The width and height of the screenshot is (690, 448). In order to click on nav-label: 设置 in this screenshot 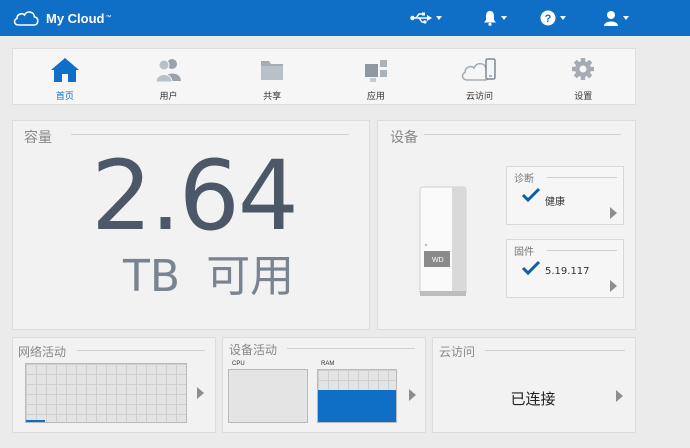, I will do `click(583, 97)`.